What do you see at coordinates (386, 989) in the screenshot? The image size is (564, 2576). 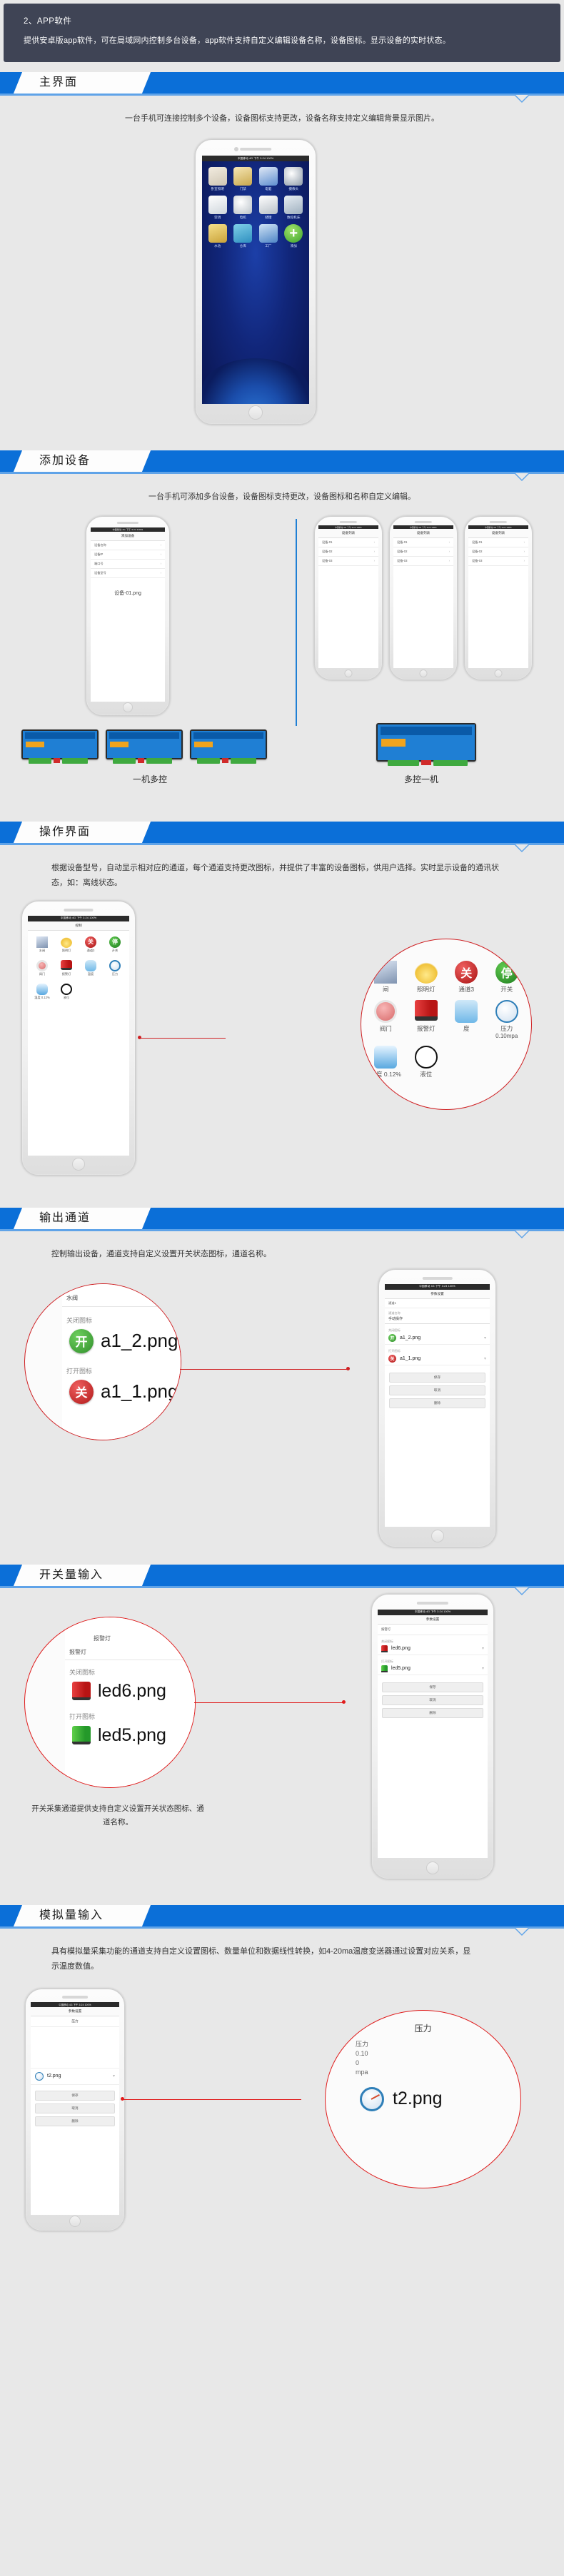 I see `channel-label: 闸` at bounding box center [386, 989].